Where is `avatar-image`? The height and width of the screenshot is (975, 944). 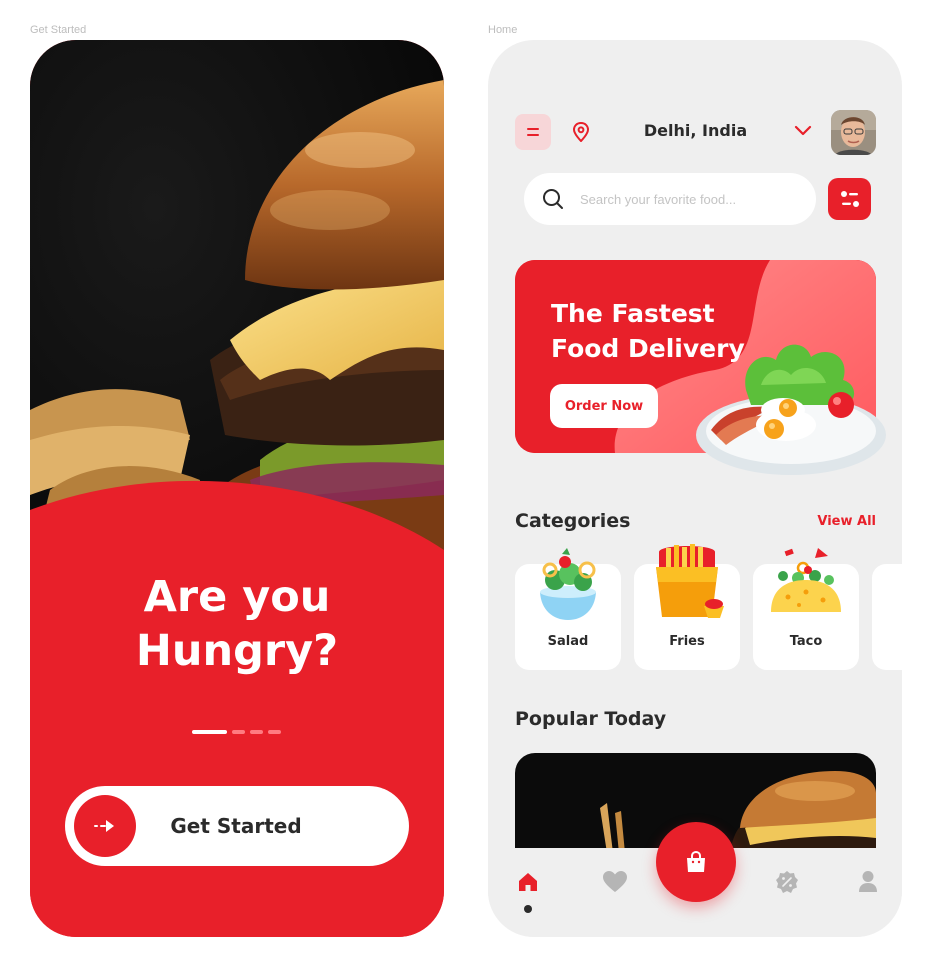
avatar-image is located at coordinates (853, 132).